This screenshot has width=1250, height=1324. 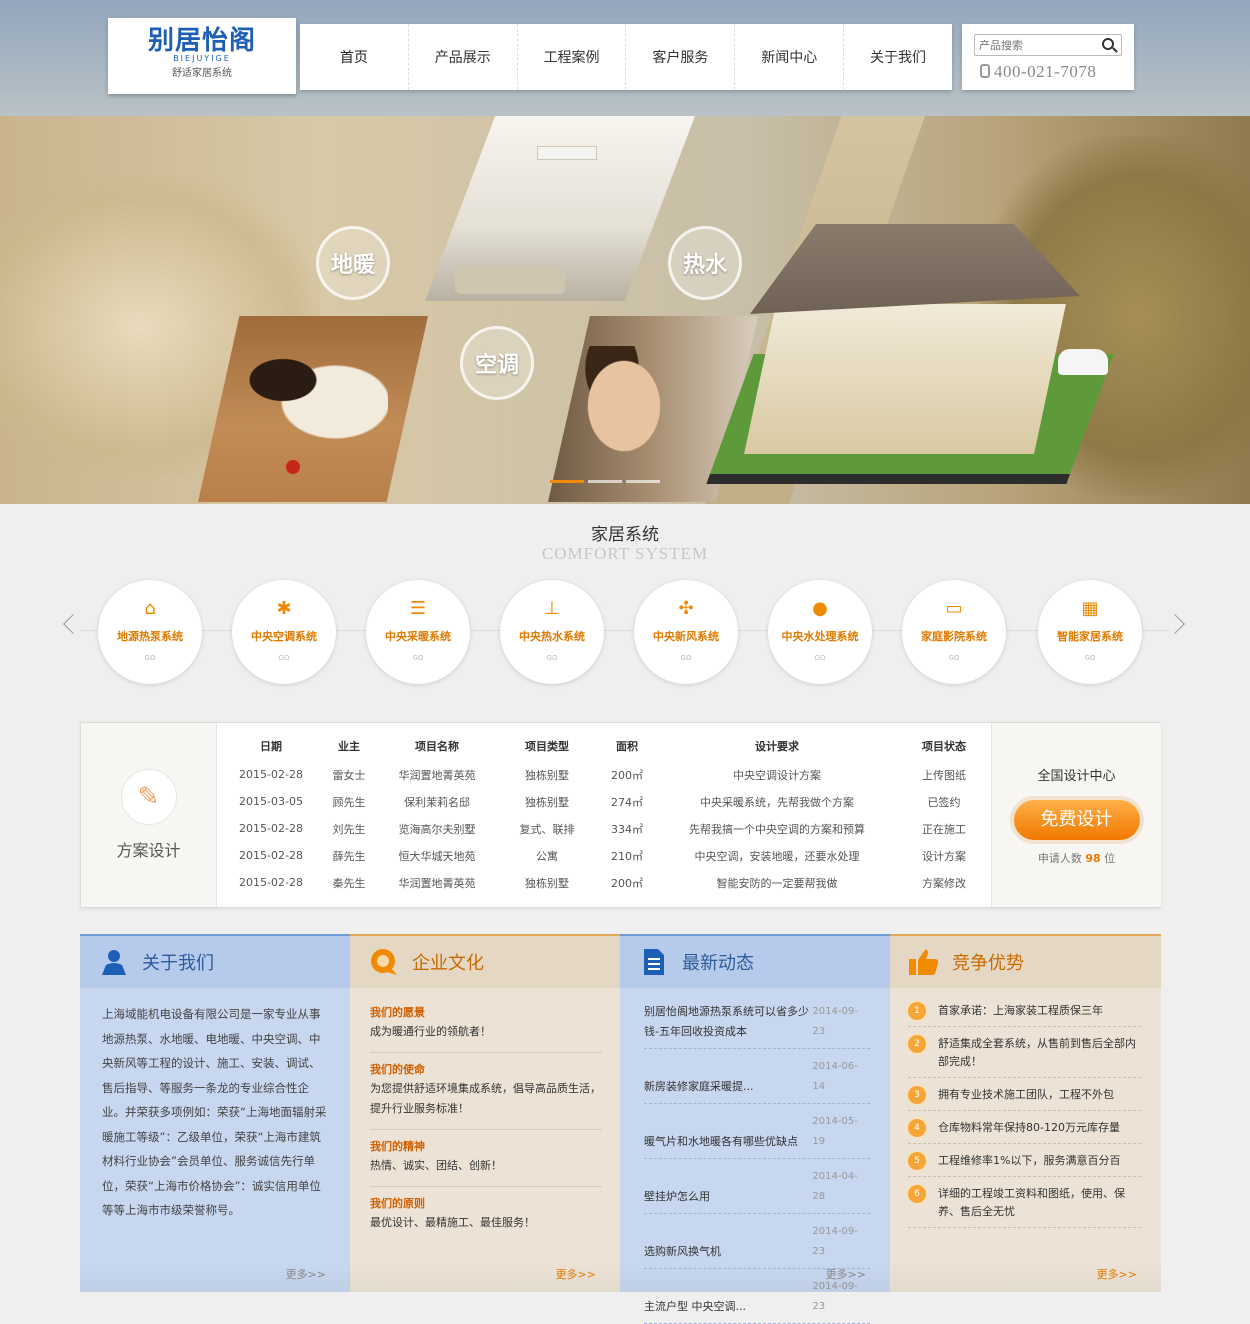 I want to click on woman-on-floor-image, so click(x=313, y=391).